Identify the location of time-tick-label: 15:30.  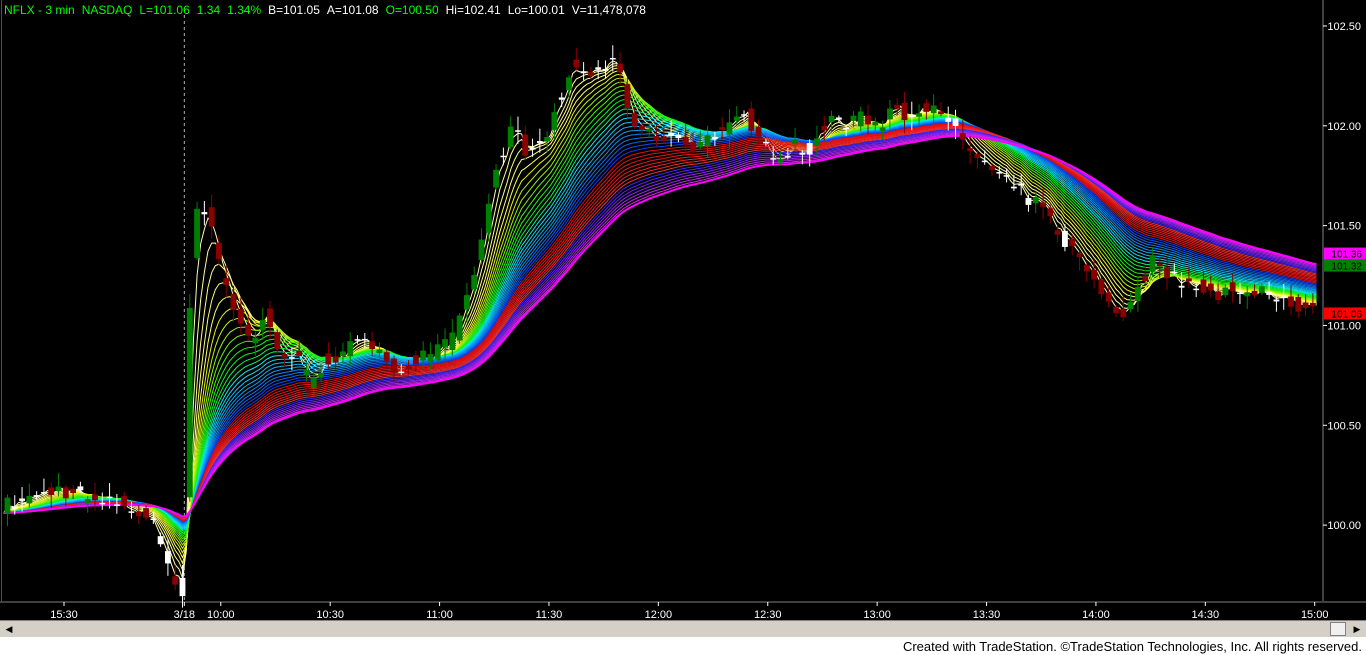
(64, 614).